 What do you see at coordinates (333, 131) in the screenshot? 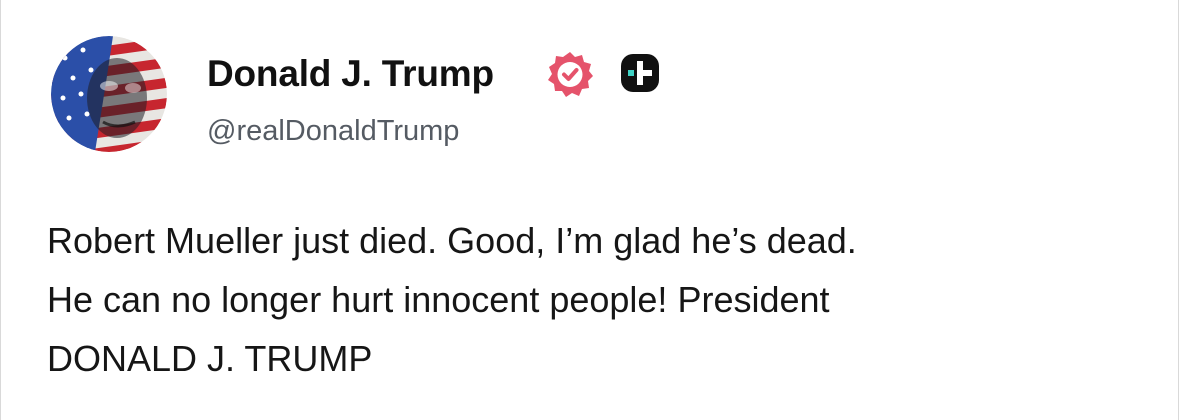
I see `author-handle: @realDonaldTrump` at bounding box center [333, 131].